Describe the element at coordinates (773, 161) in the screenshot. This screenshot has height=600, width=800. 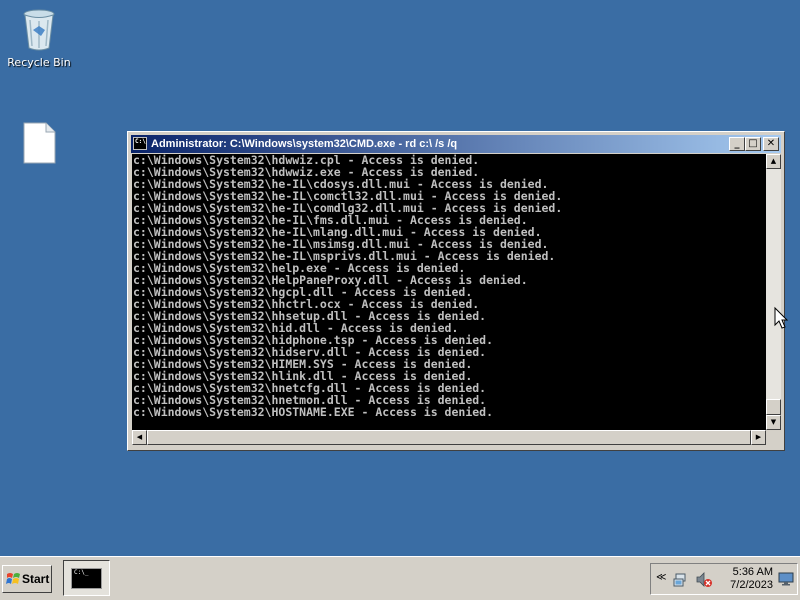
I see `scroll-up-button: ▲` at that location.